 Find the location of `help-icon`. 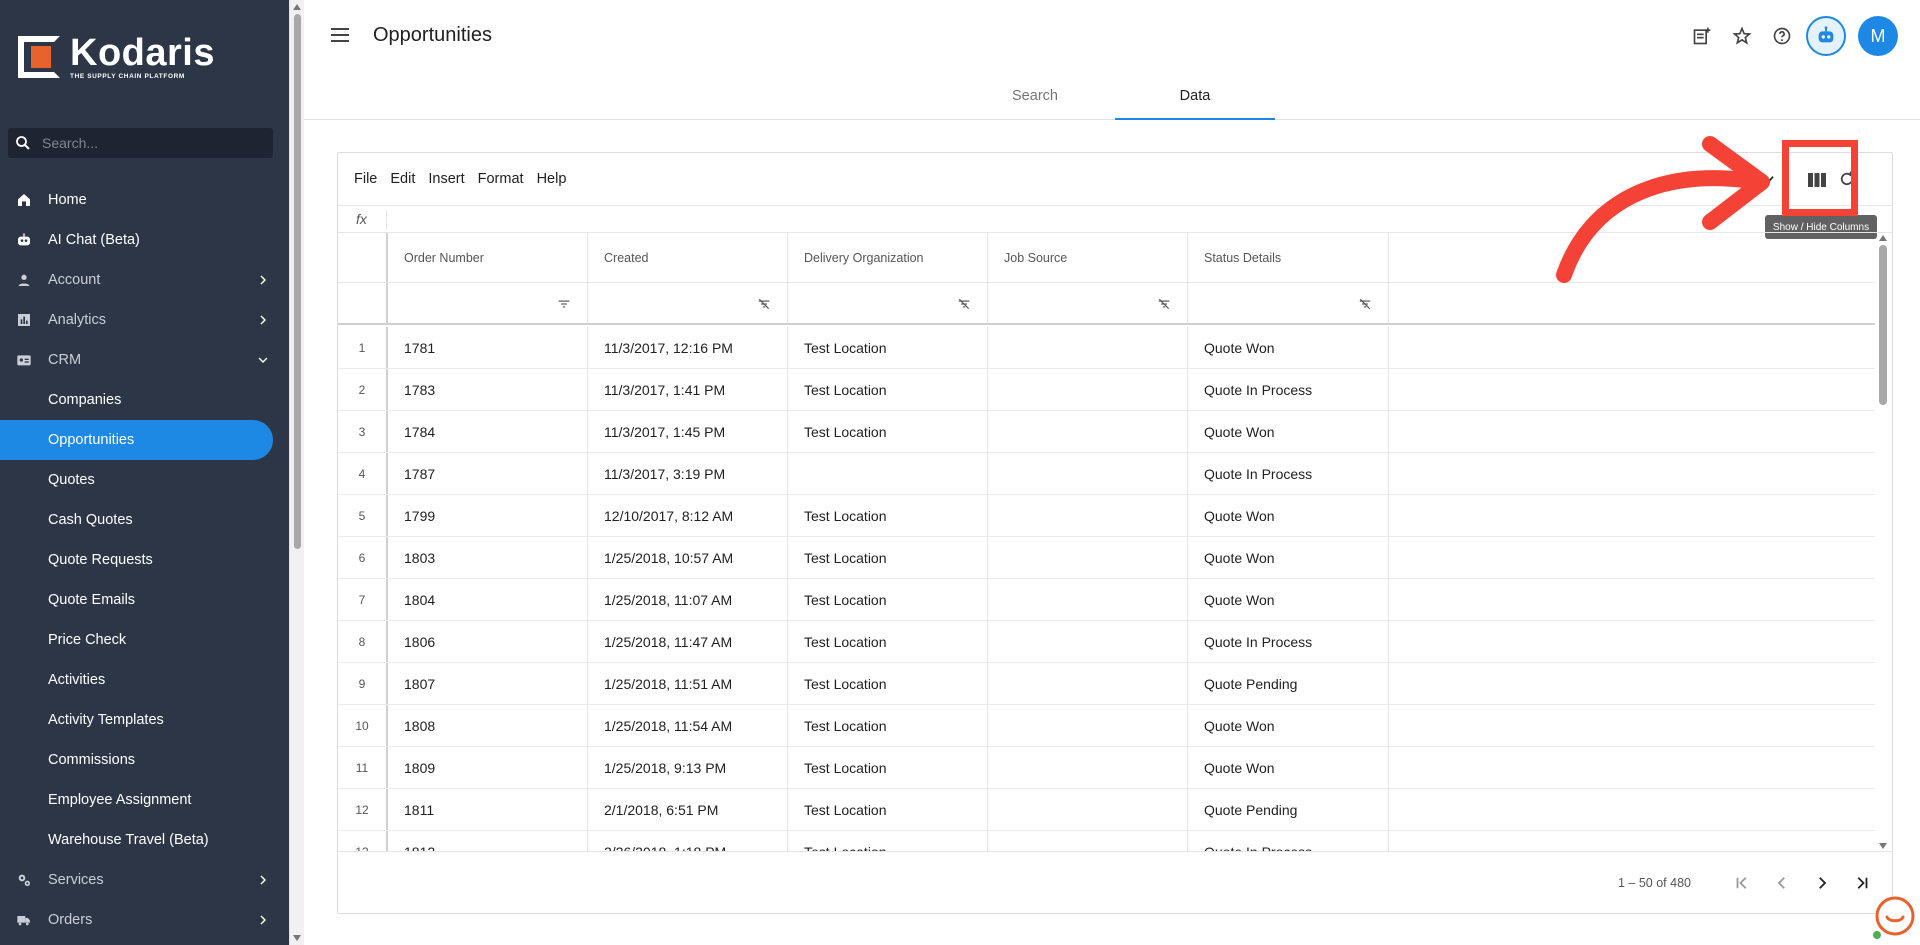

help-icon is located at coordinates (1782, 36).